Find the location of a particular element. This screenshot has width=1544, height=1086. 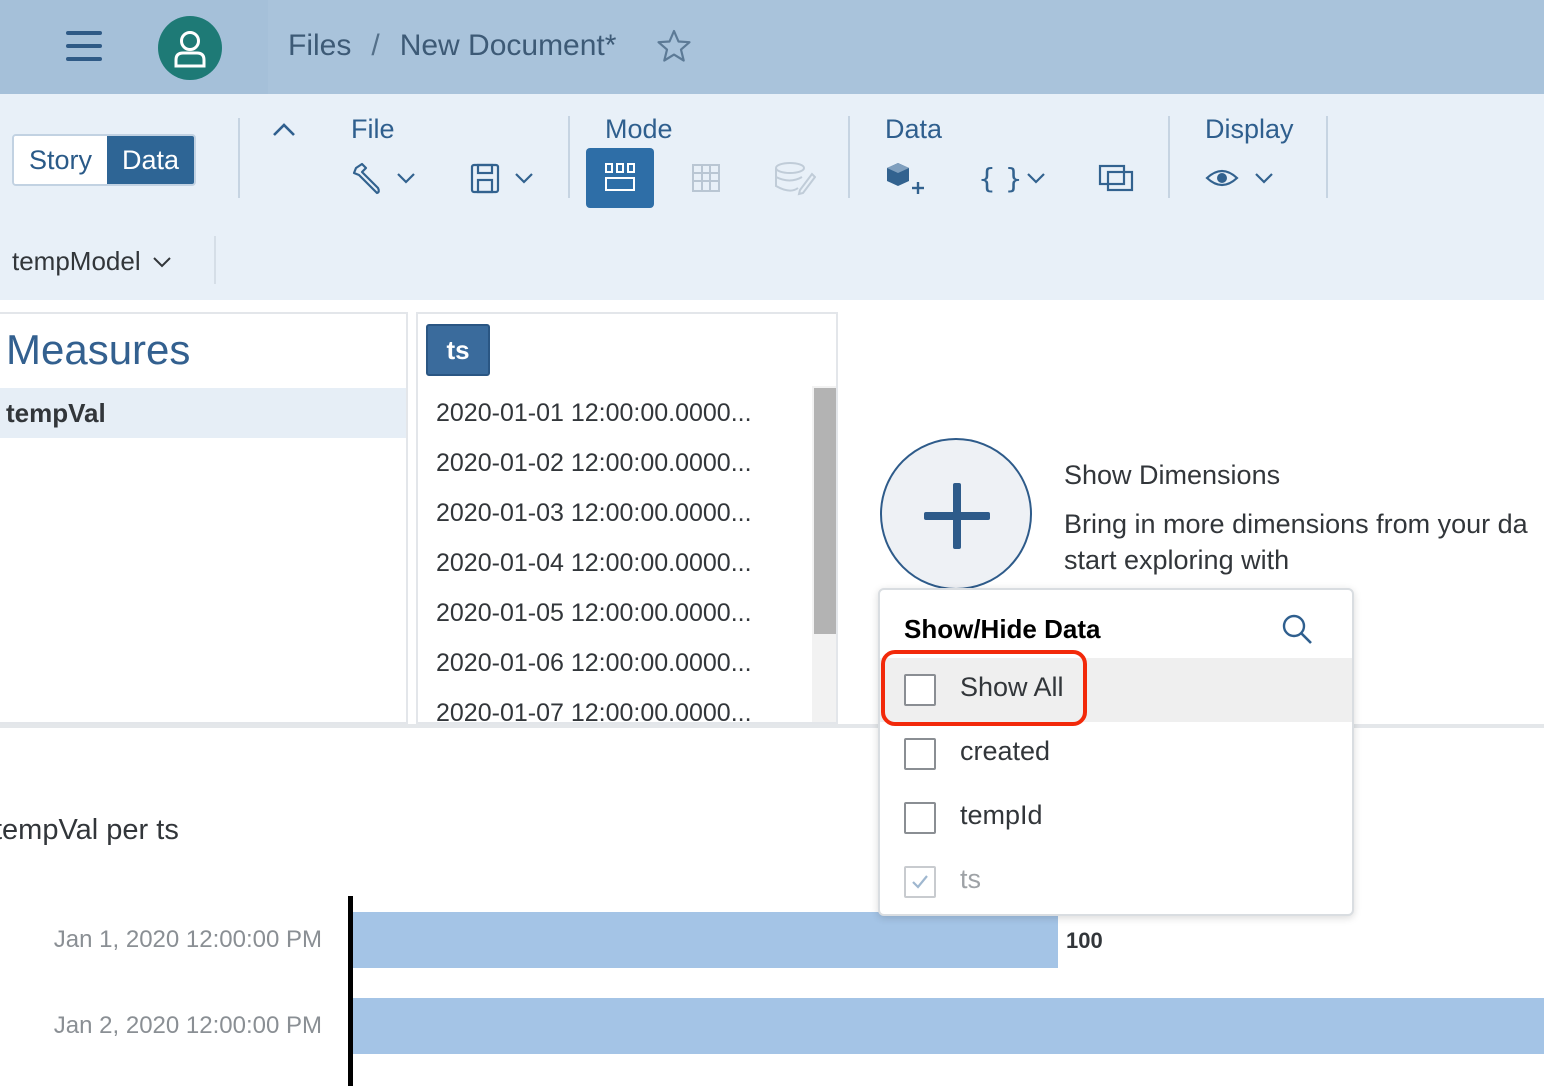

formula-braces-icon: { } is located at coordinates (1014, 178).